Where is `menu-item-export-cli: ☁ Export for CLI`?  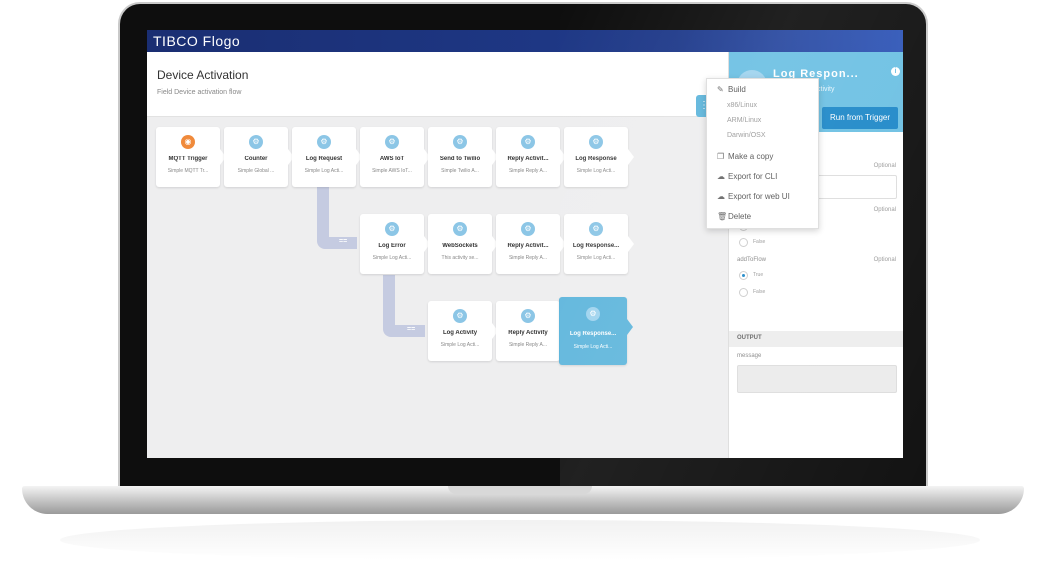
menu-item-export-cli: ☁ Export for CLI is located at coordinates (747, 176).